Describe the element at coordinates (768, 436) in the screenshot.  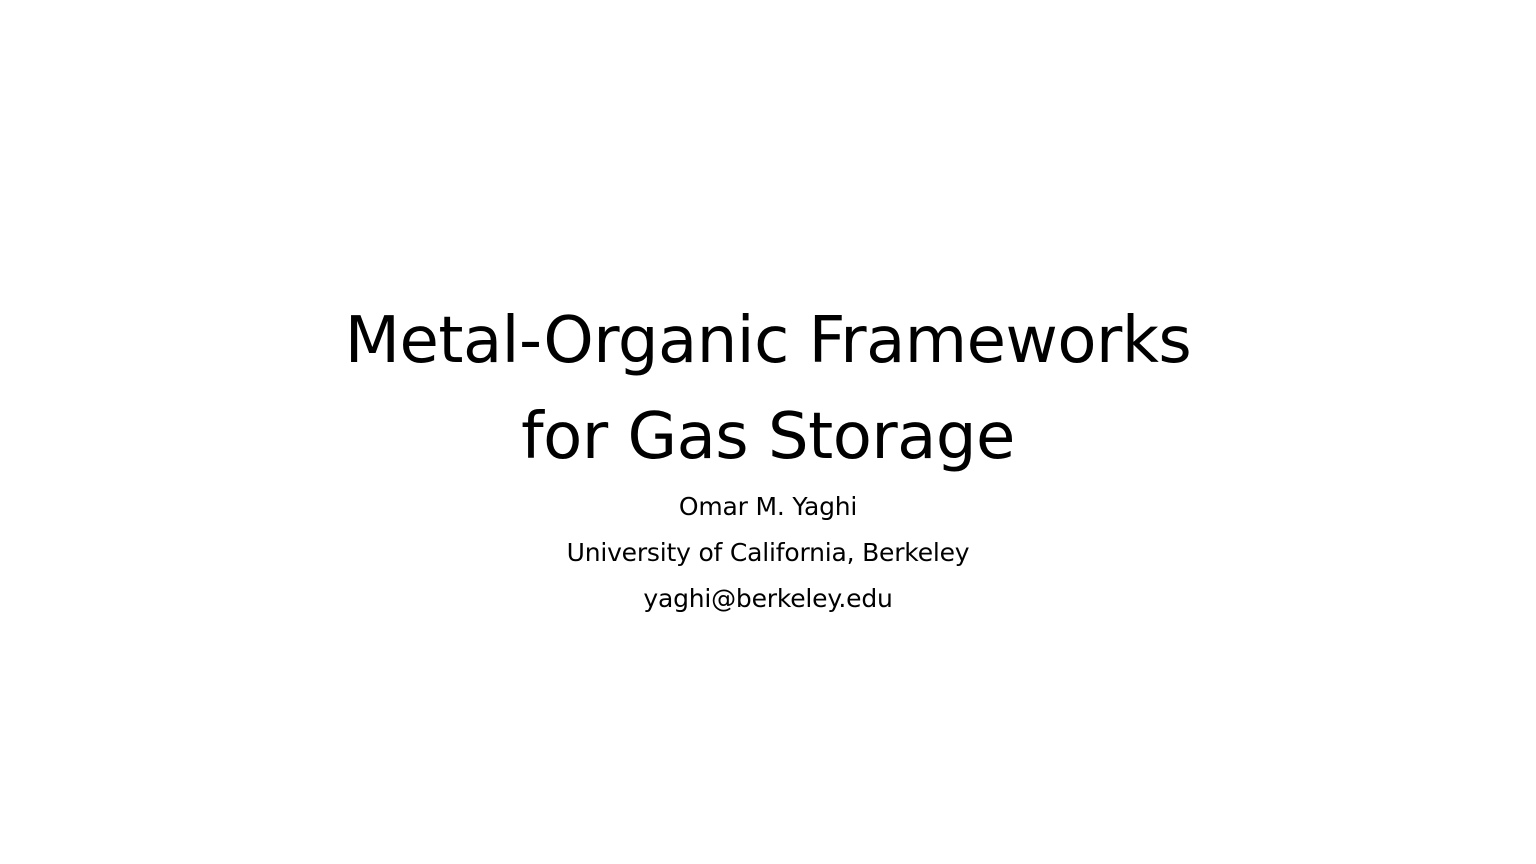
I see `slide-title-line-2: for Gas Storage` at that location.